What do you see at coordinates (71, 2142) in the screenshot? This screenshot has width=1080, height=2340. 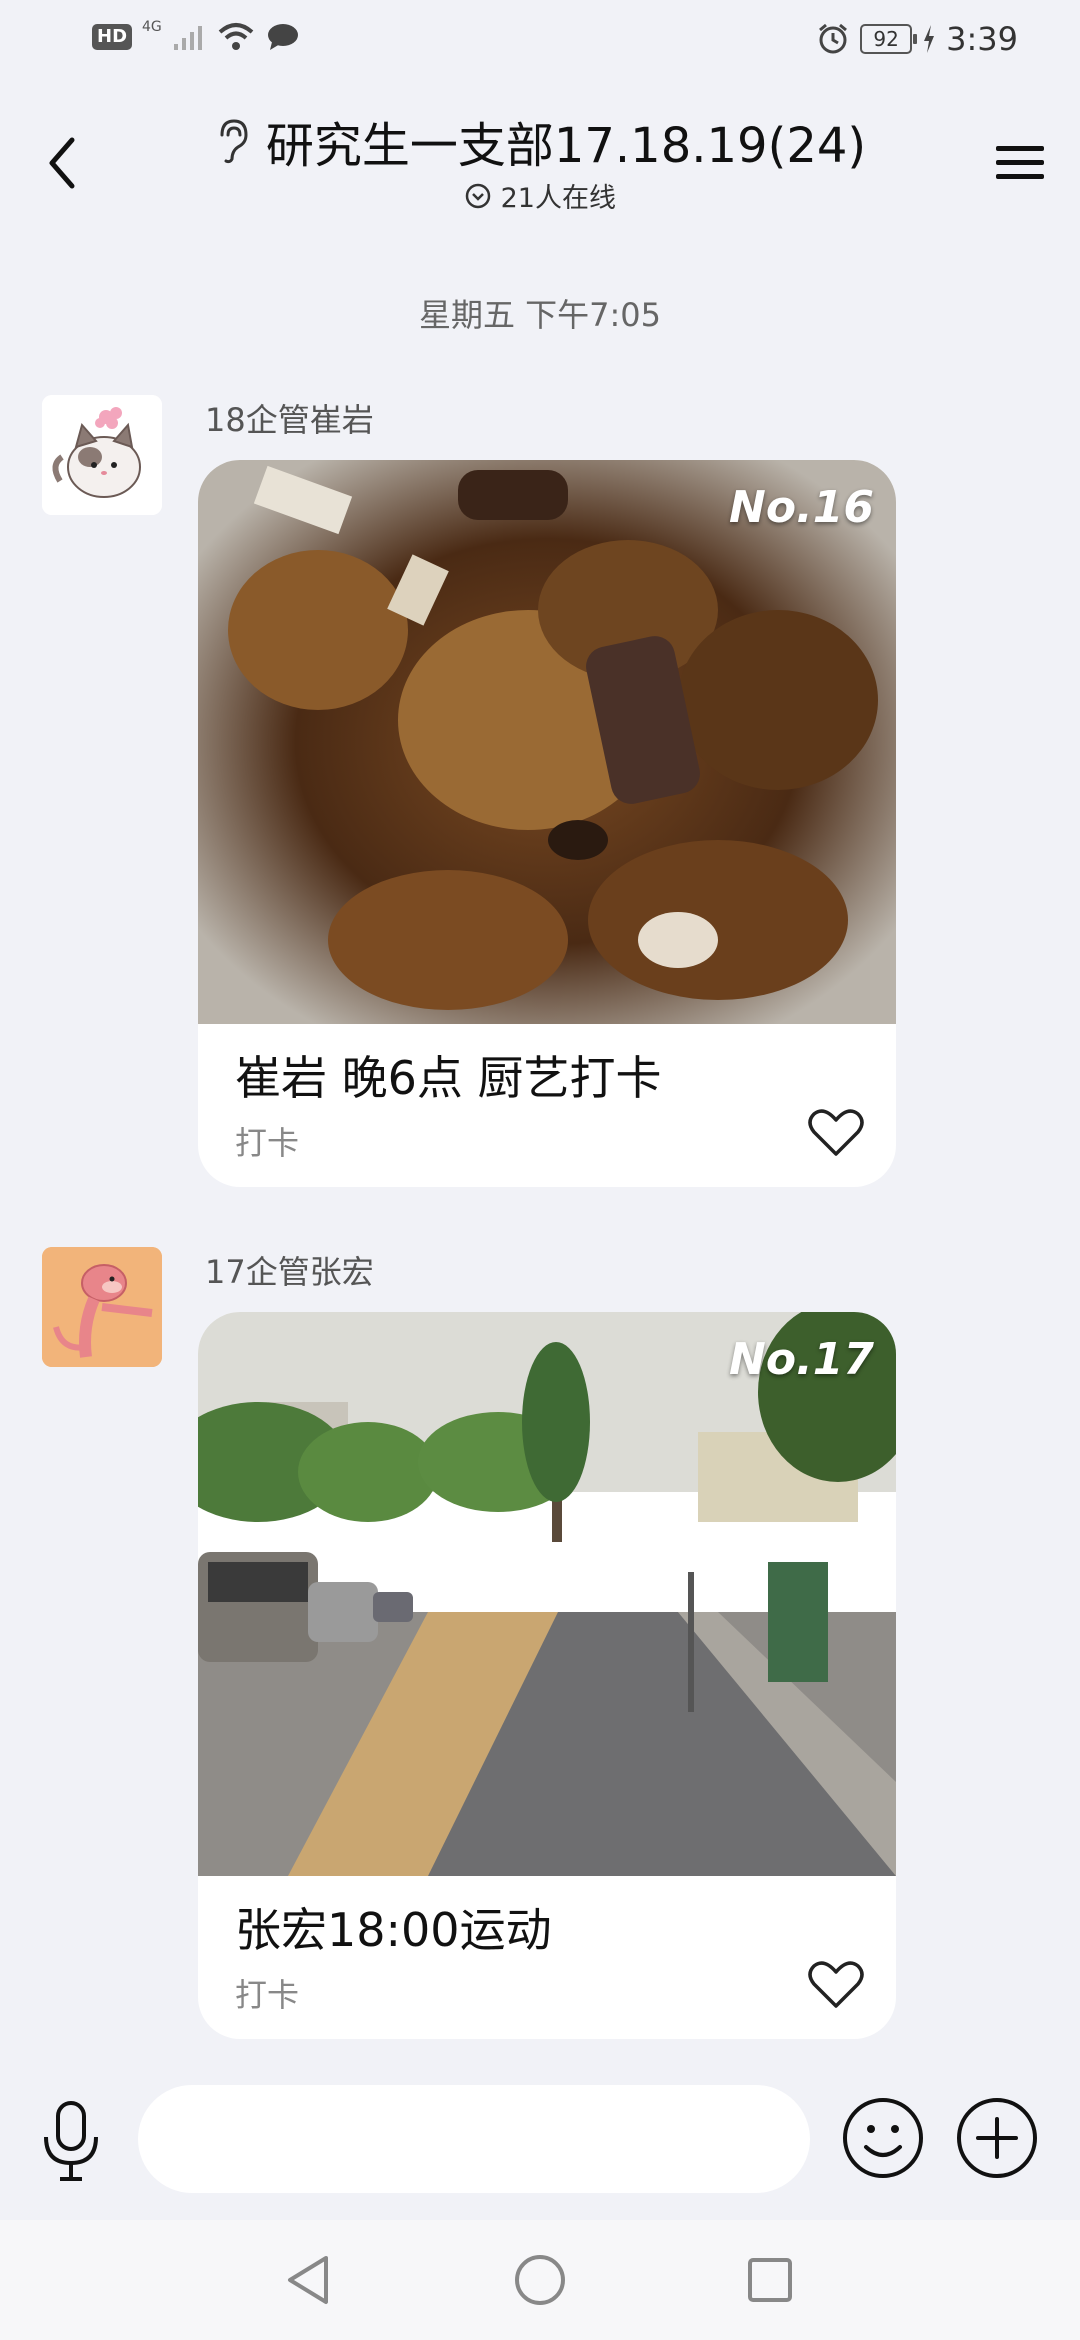 I see `microphone-icon` at bounding box center [71, 2142].